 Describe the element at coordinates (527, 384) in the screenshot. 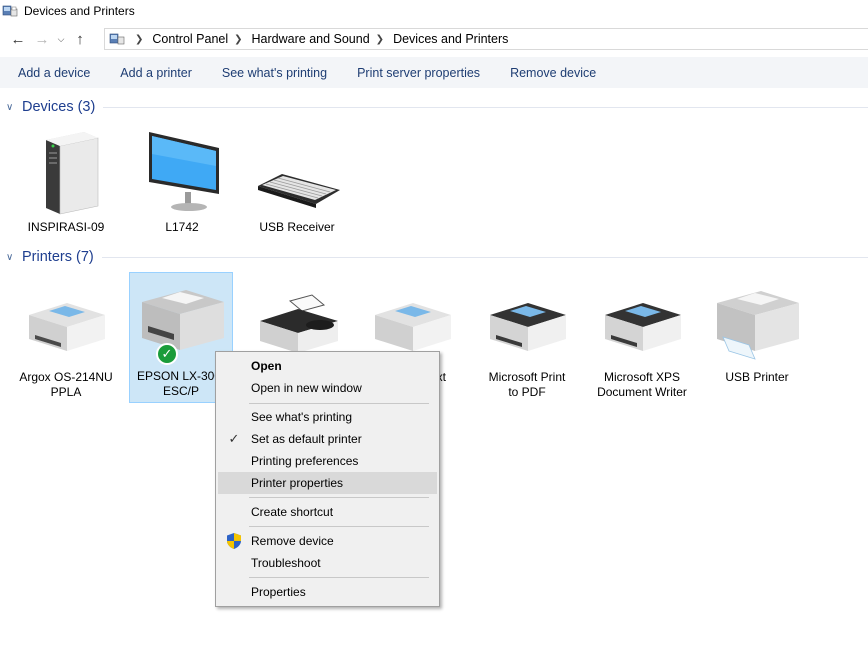

I see `printer-label: Microsoft Print to PDF` at that location.